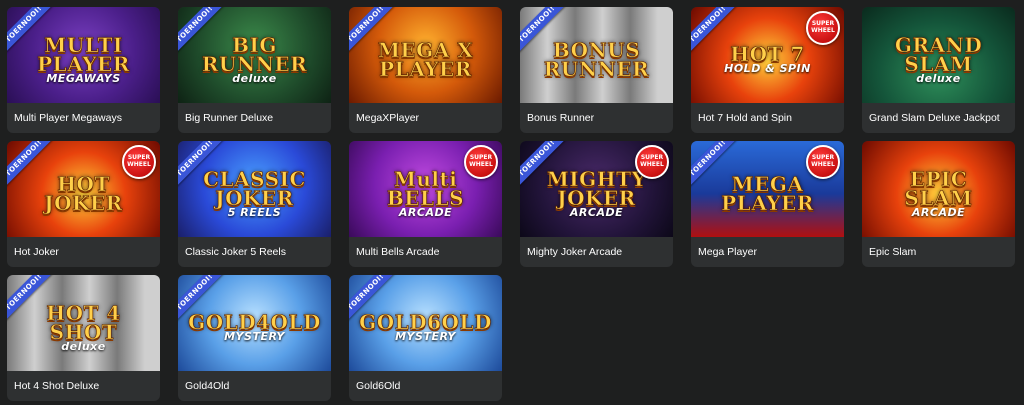 Image resolution: width=1024 pixels, height=405 pixels. What do you see at coordinates (425, 118) in the screenshot?
I see `game-title: MegaXPlayer` at bounding box center [425, 118].